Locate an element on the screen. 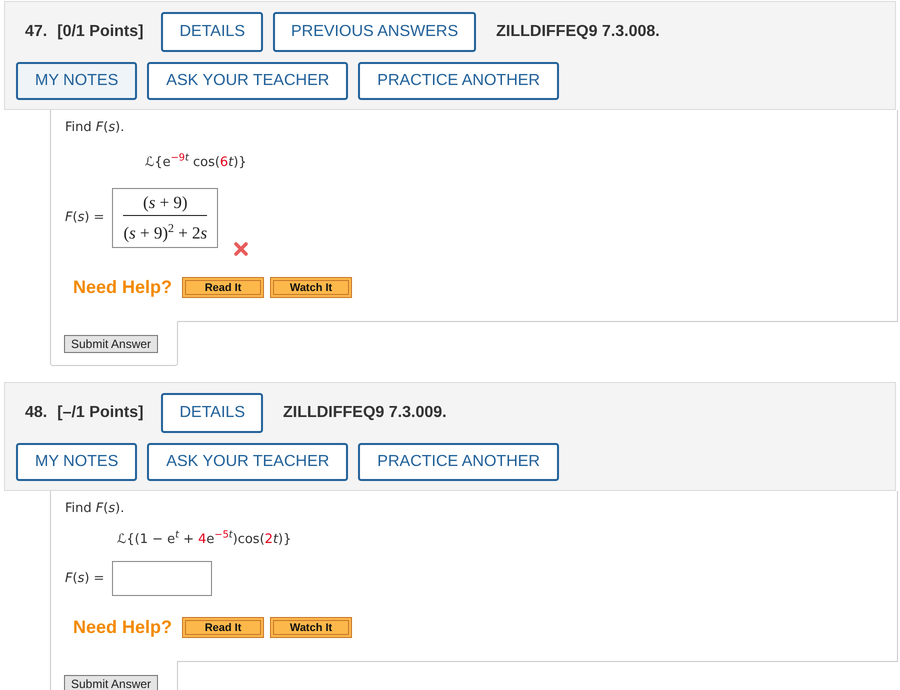 This screenshot has width=900, height=690. problem-code: ZILLDIFFEQ9 7.3.009. is located at coordinates (364, 413).